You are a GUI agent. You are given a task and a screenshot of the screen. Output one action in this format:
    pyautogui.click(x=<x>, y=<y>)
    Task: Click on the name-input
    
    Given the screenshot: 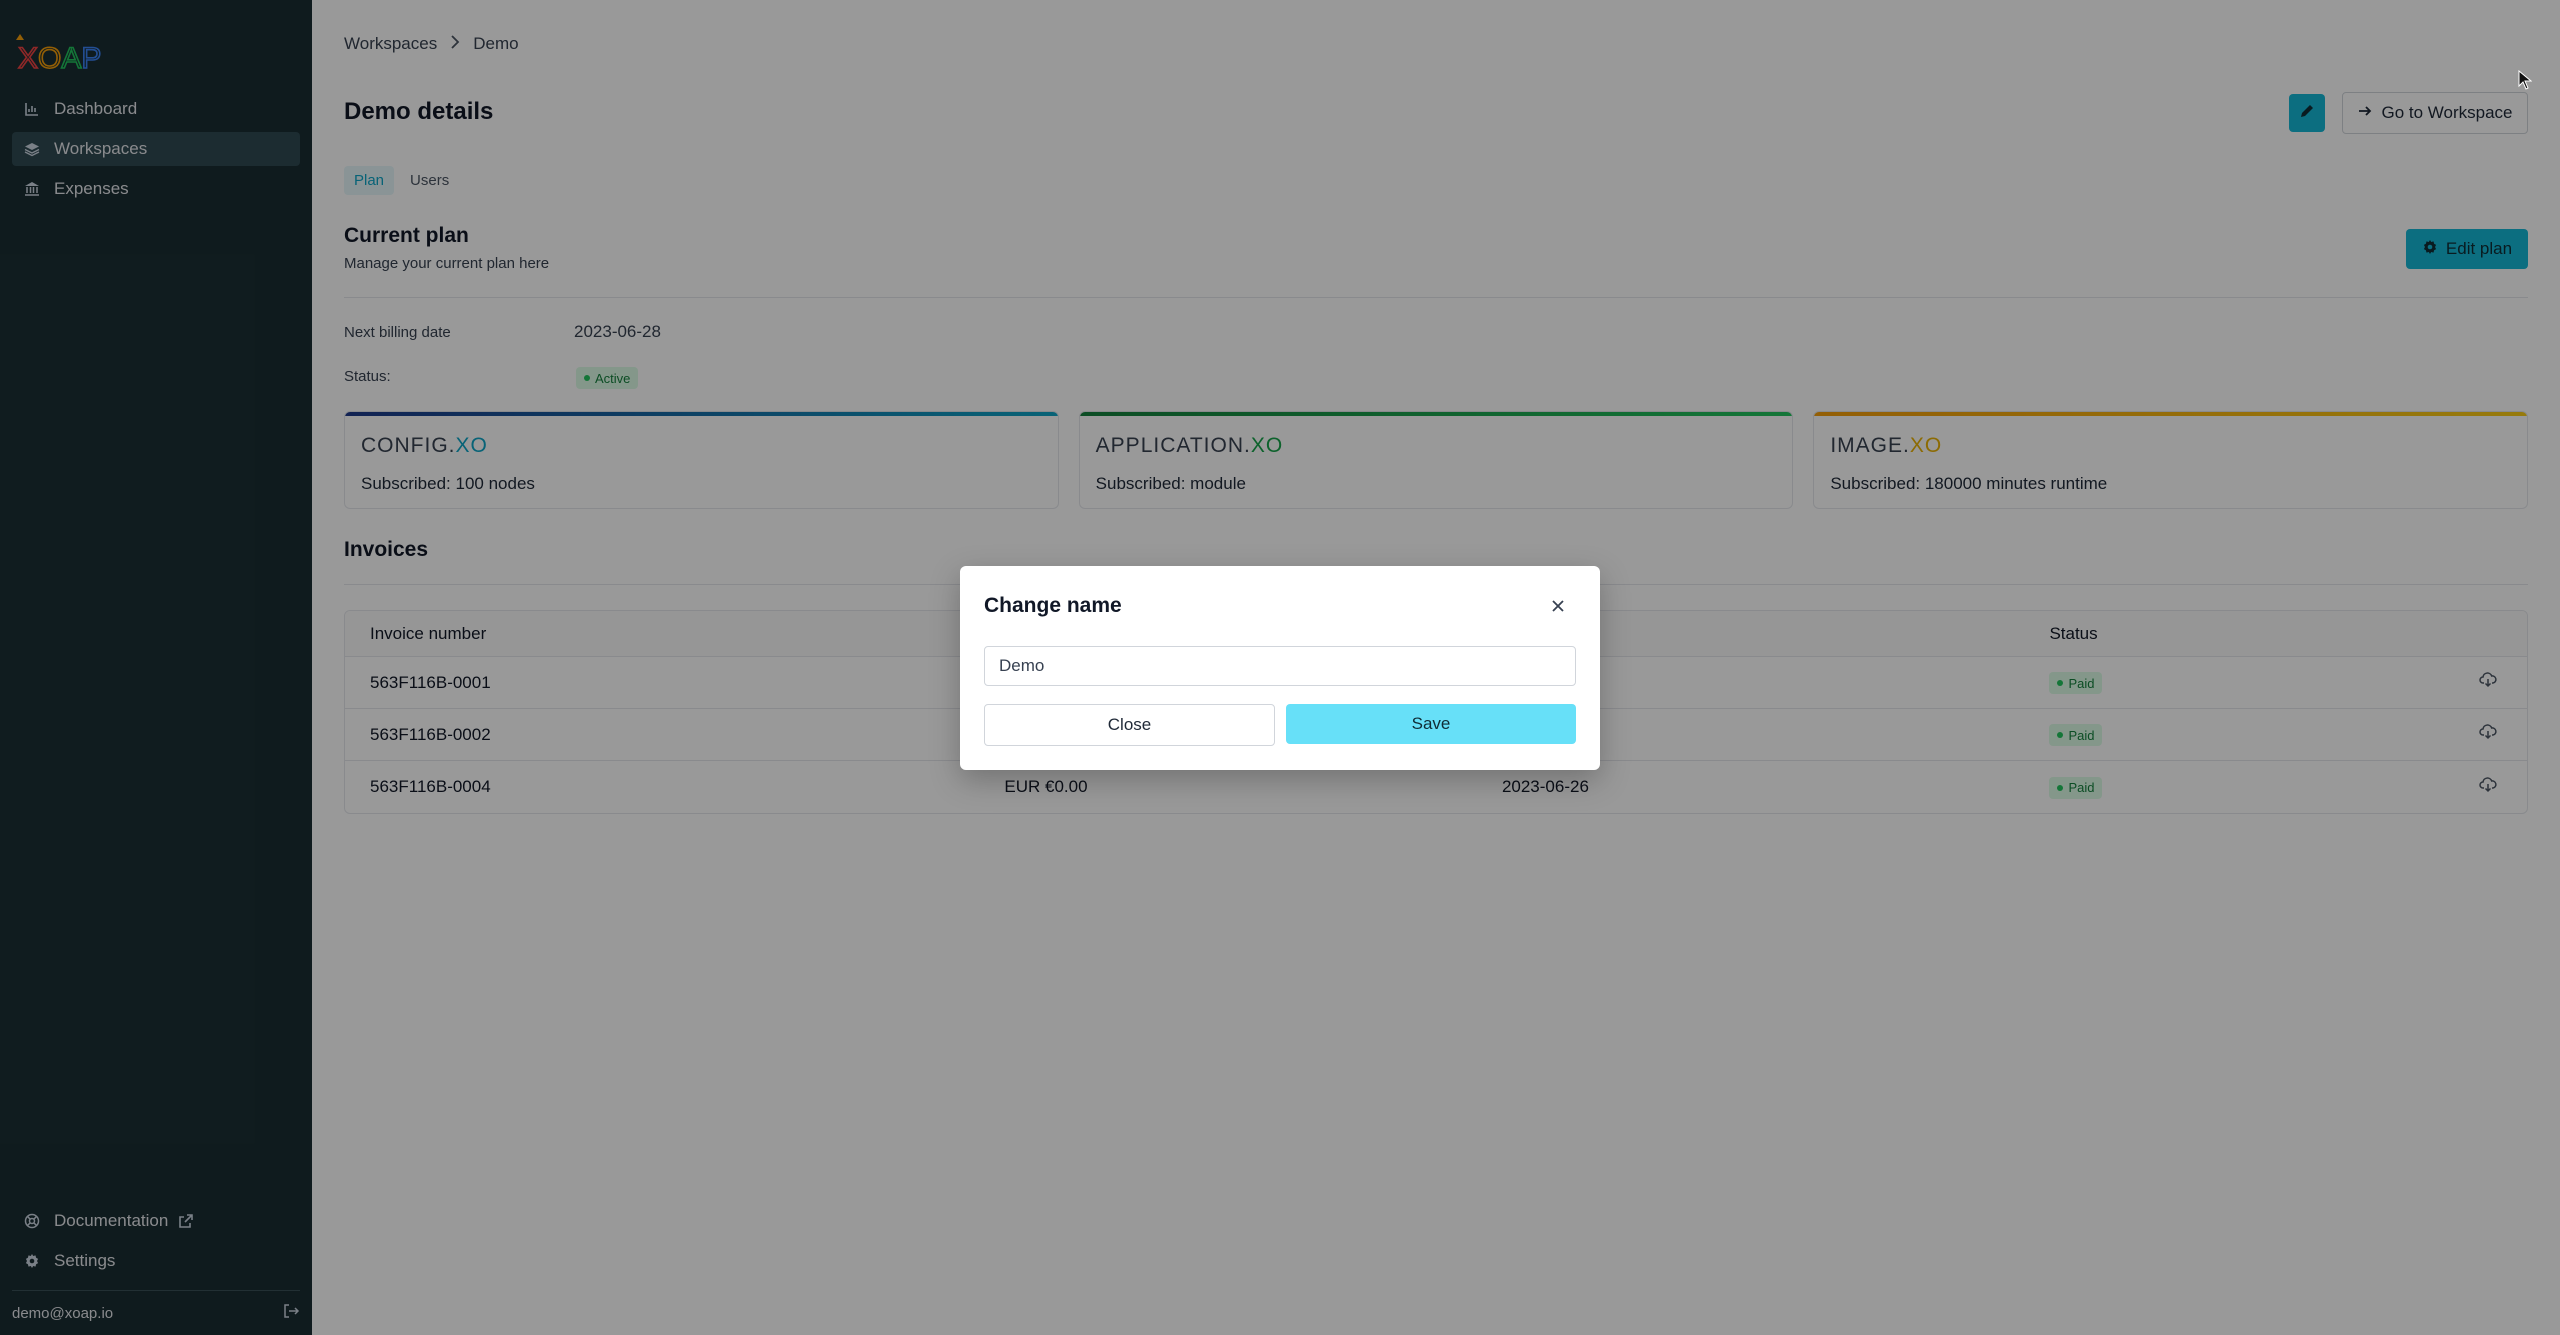 What is the action you would take?
    pyautogui.click(x=1280, y=666)
    